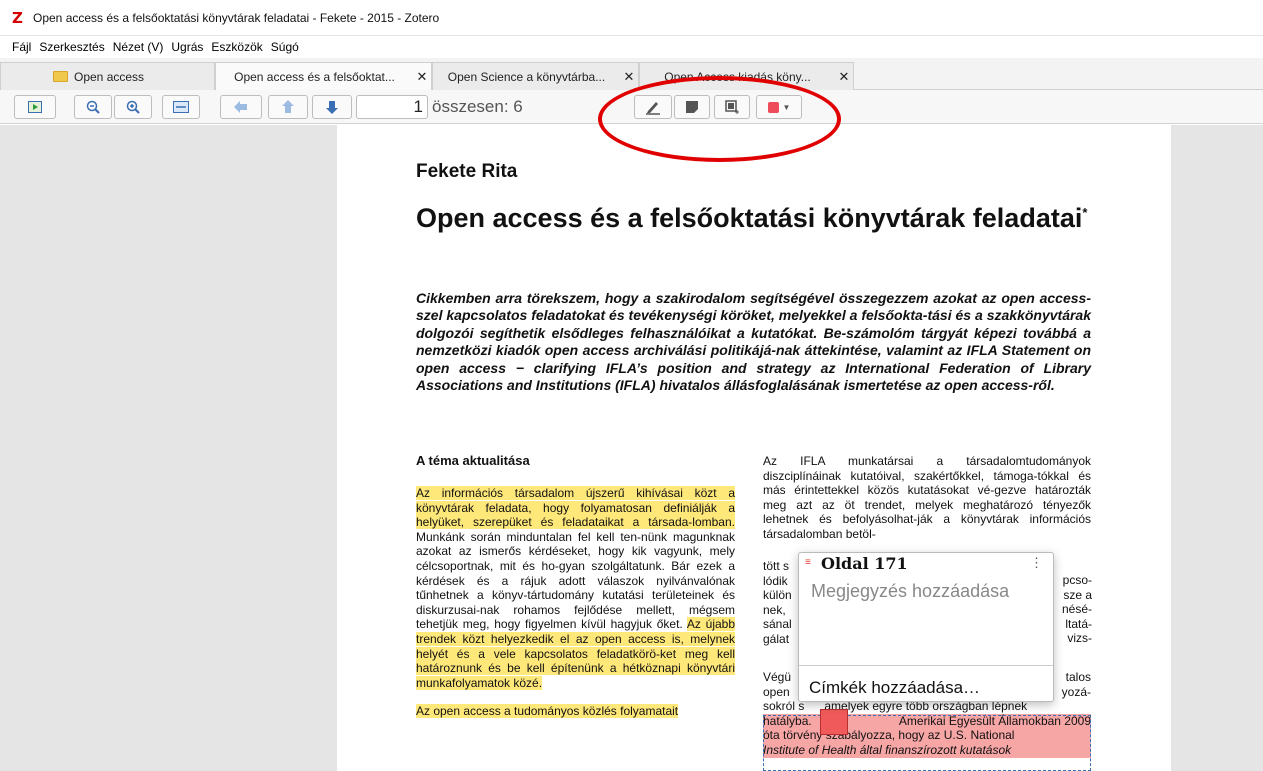 This screenshot has width=1263, height=771. Describe the element at coordinates (17, 17) in the screenshot. I see `zotero-logo-icon: Z` at that location.